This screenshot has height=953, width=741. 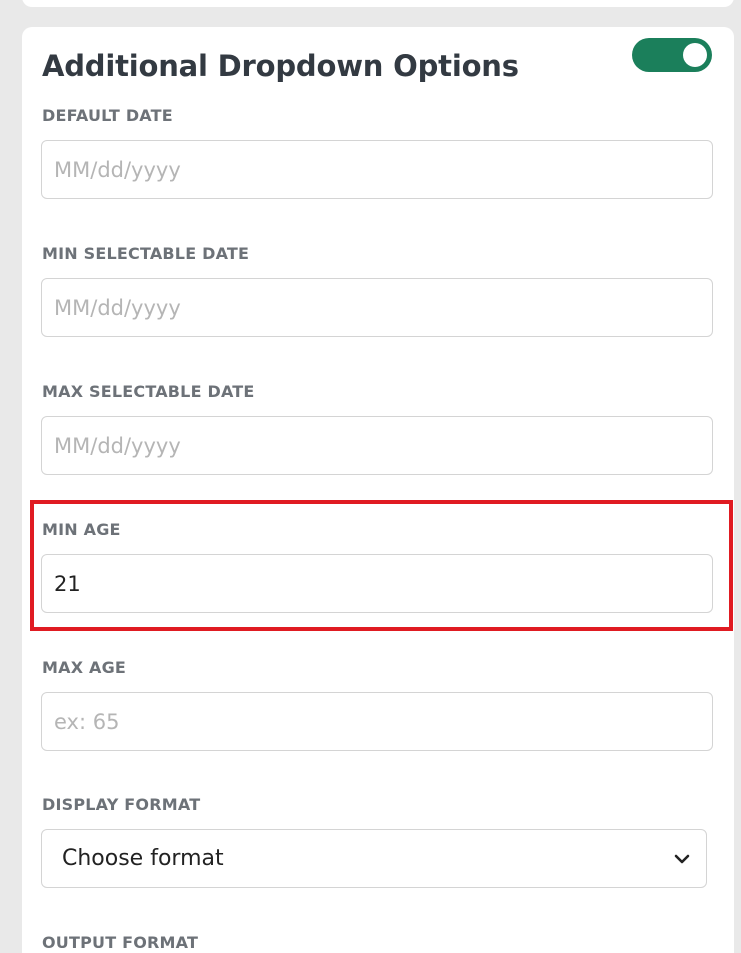 What do you see at coordinates (377, 583) in the screenshot?
I see `min-age-input` at bounding box center [377, 583].